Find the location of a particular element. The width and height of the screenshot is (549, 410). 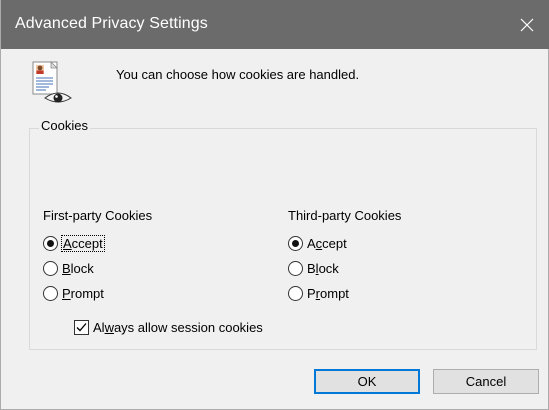

ok-button: OK is located at coordinates (367, 381).